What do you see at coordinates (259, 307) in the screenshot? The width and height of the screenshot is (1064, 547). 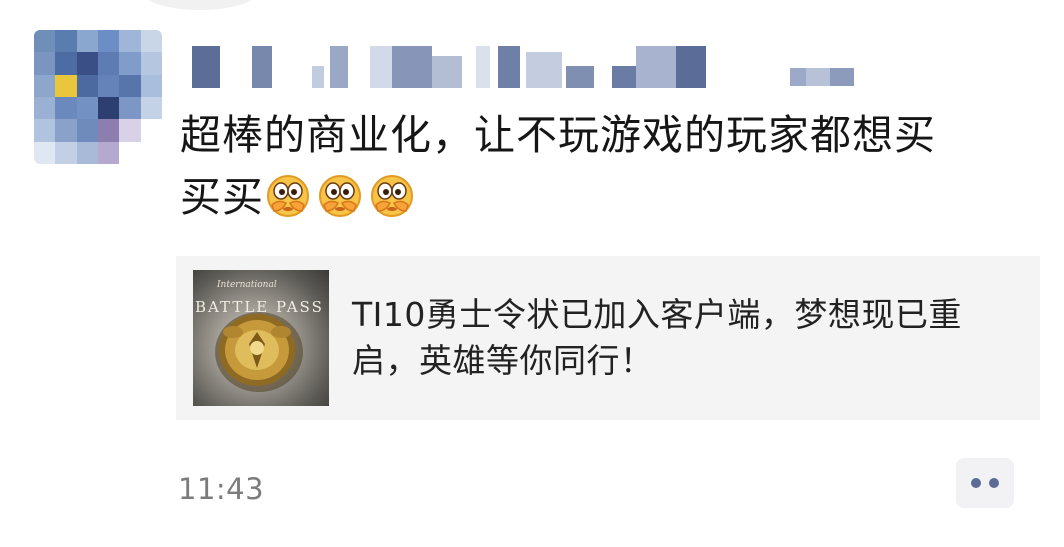 I see `thumbnail-label: BATTLE PASS` at bounding box center [259, 307].